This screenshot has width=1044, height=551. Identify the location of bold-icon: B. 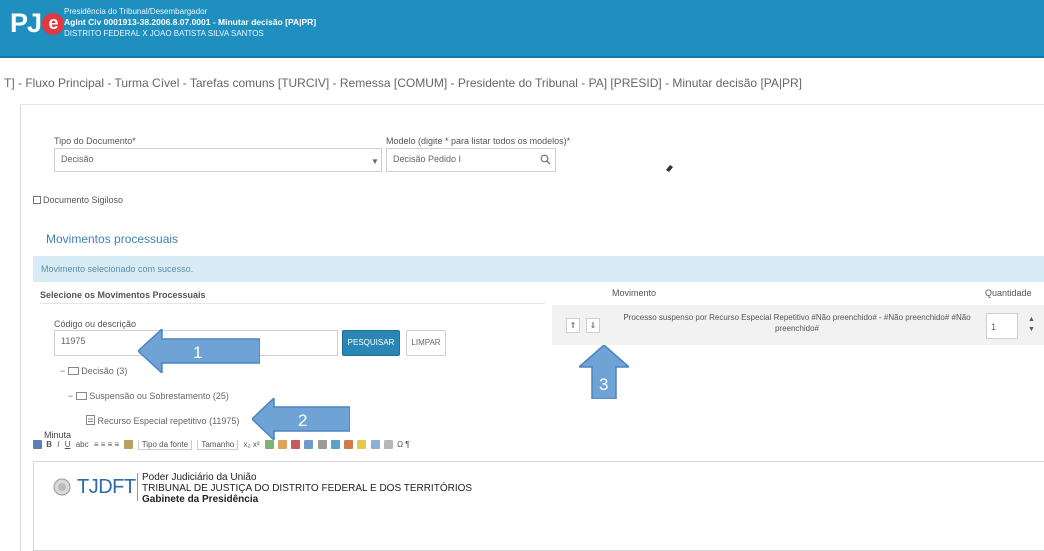
(49, 444).